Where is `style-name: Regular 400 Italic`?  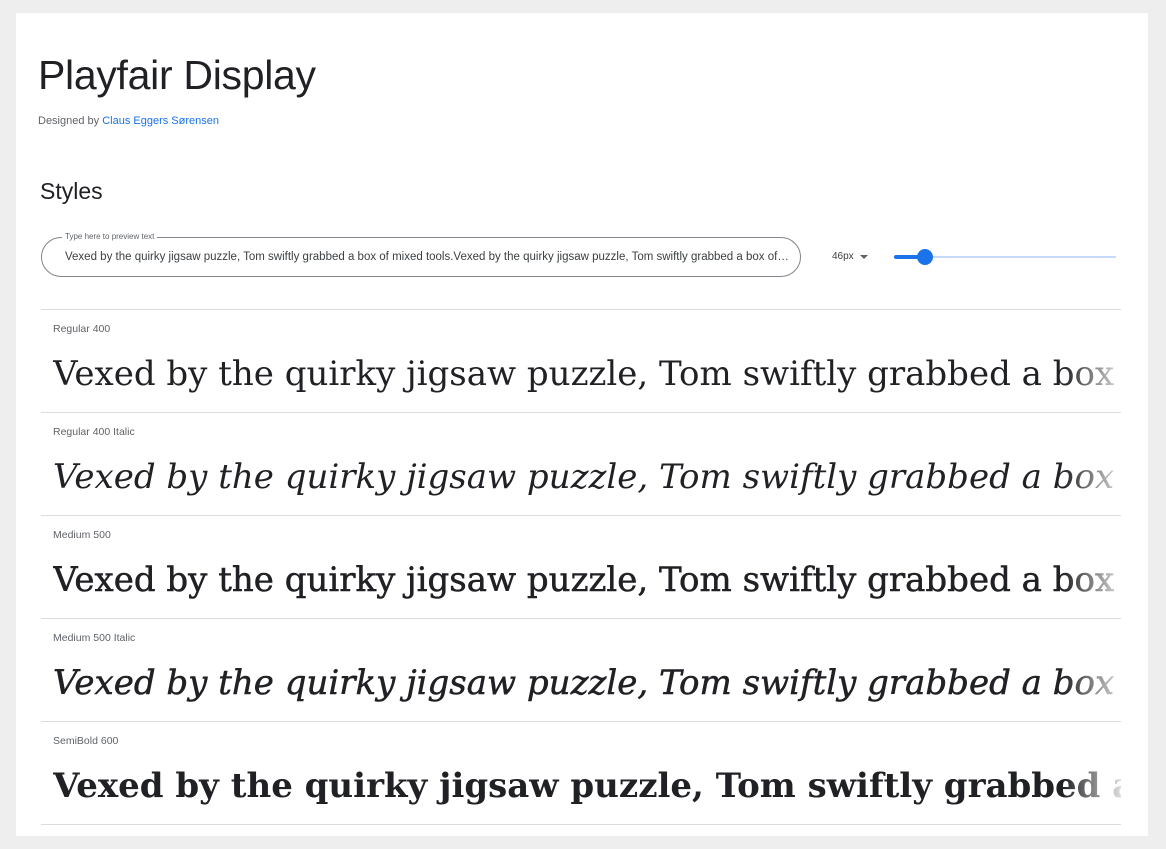
style-name: Regular 400 Italic is located at coordinates (94, 432).